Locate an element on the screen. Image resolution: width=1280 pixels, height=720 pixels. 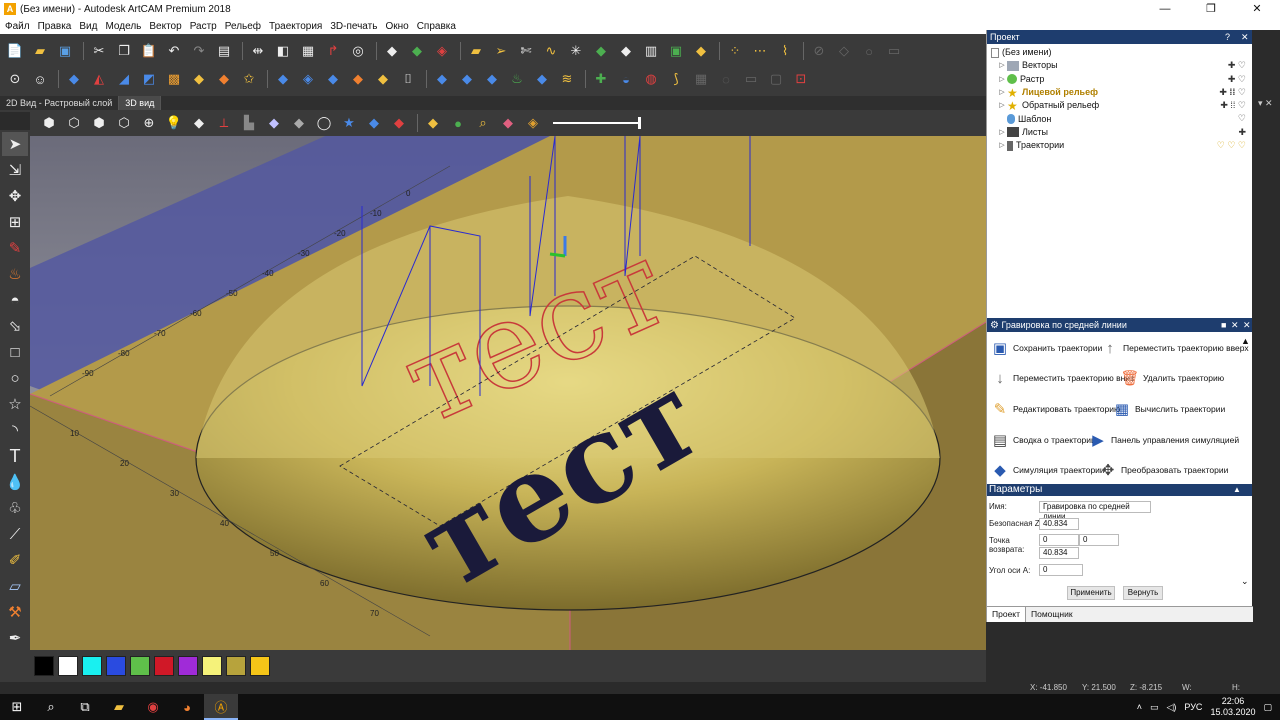
float-icon: ✕ is located at coordinates (1235, 325).